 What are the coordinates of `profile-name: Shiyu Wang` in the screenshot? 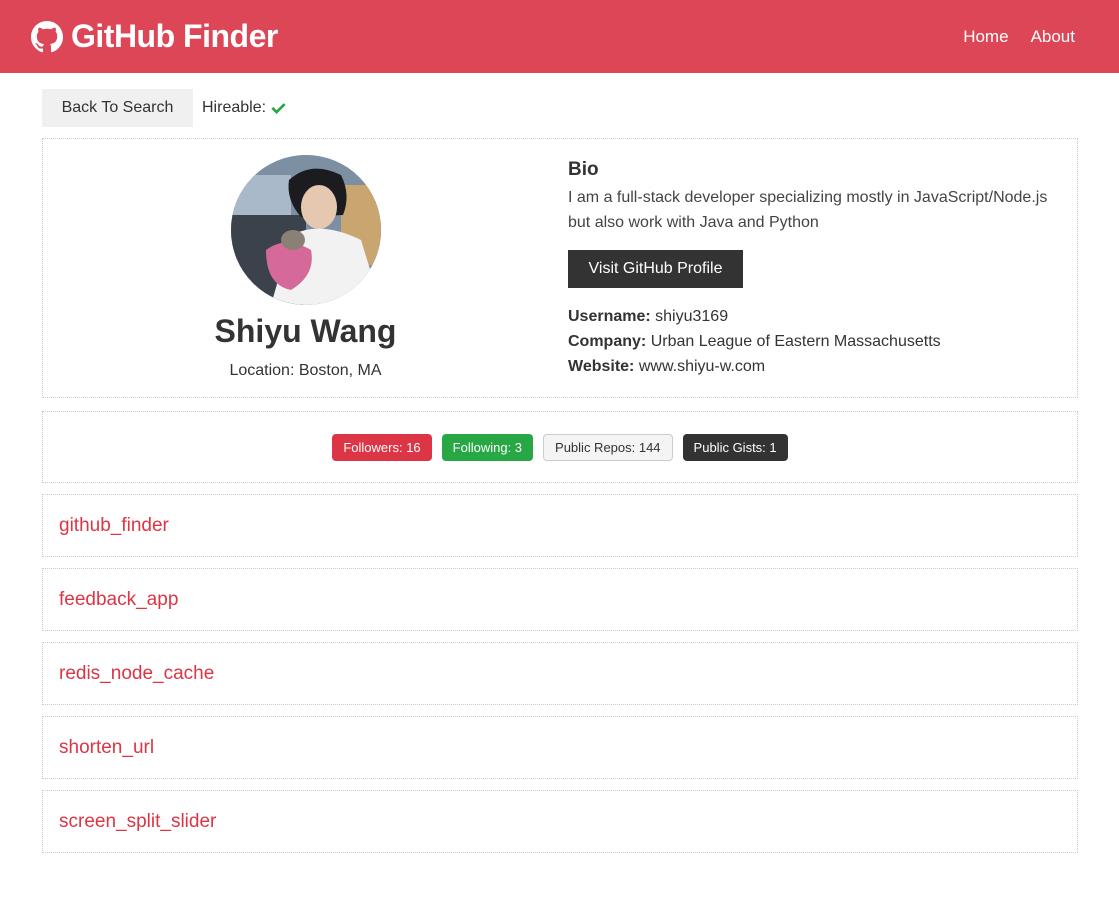 It's located at (305, 331).